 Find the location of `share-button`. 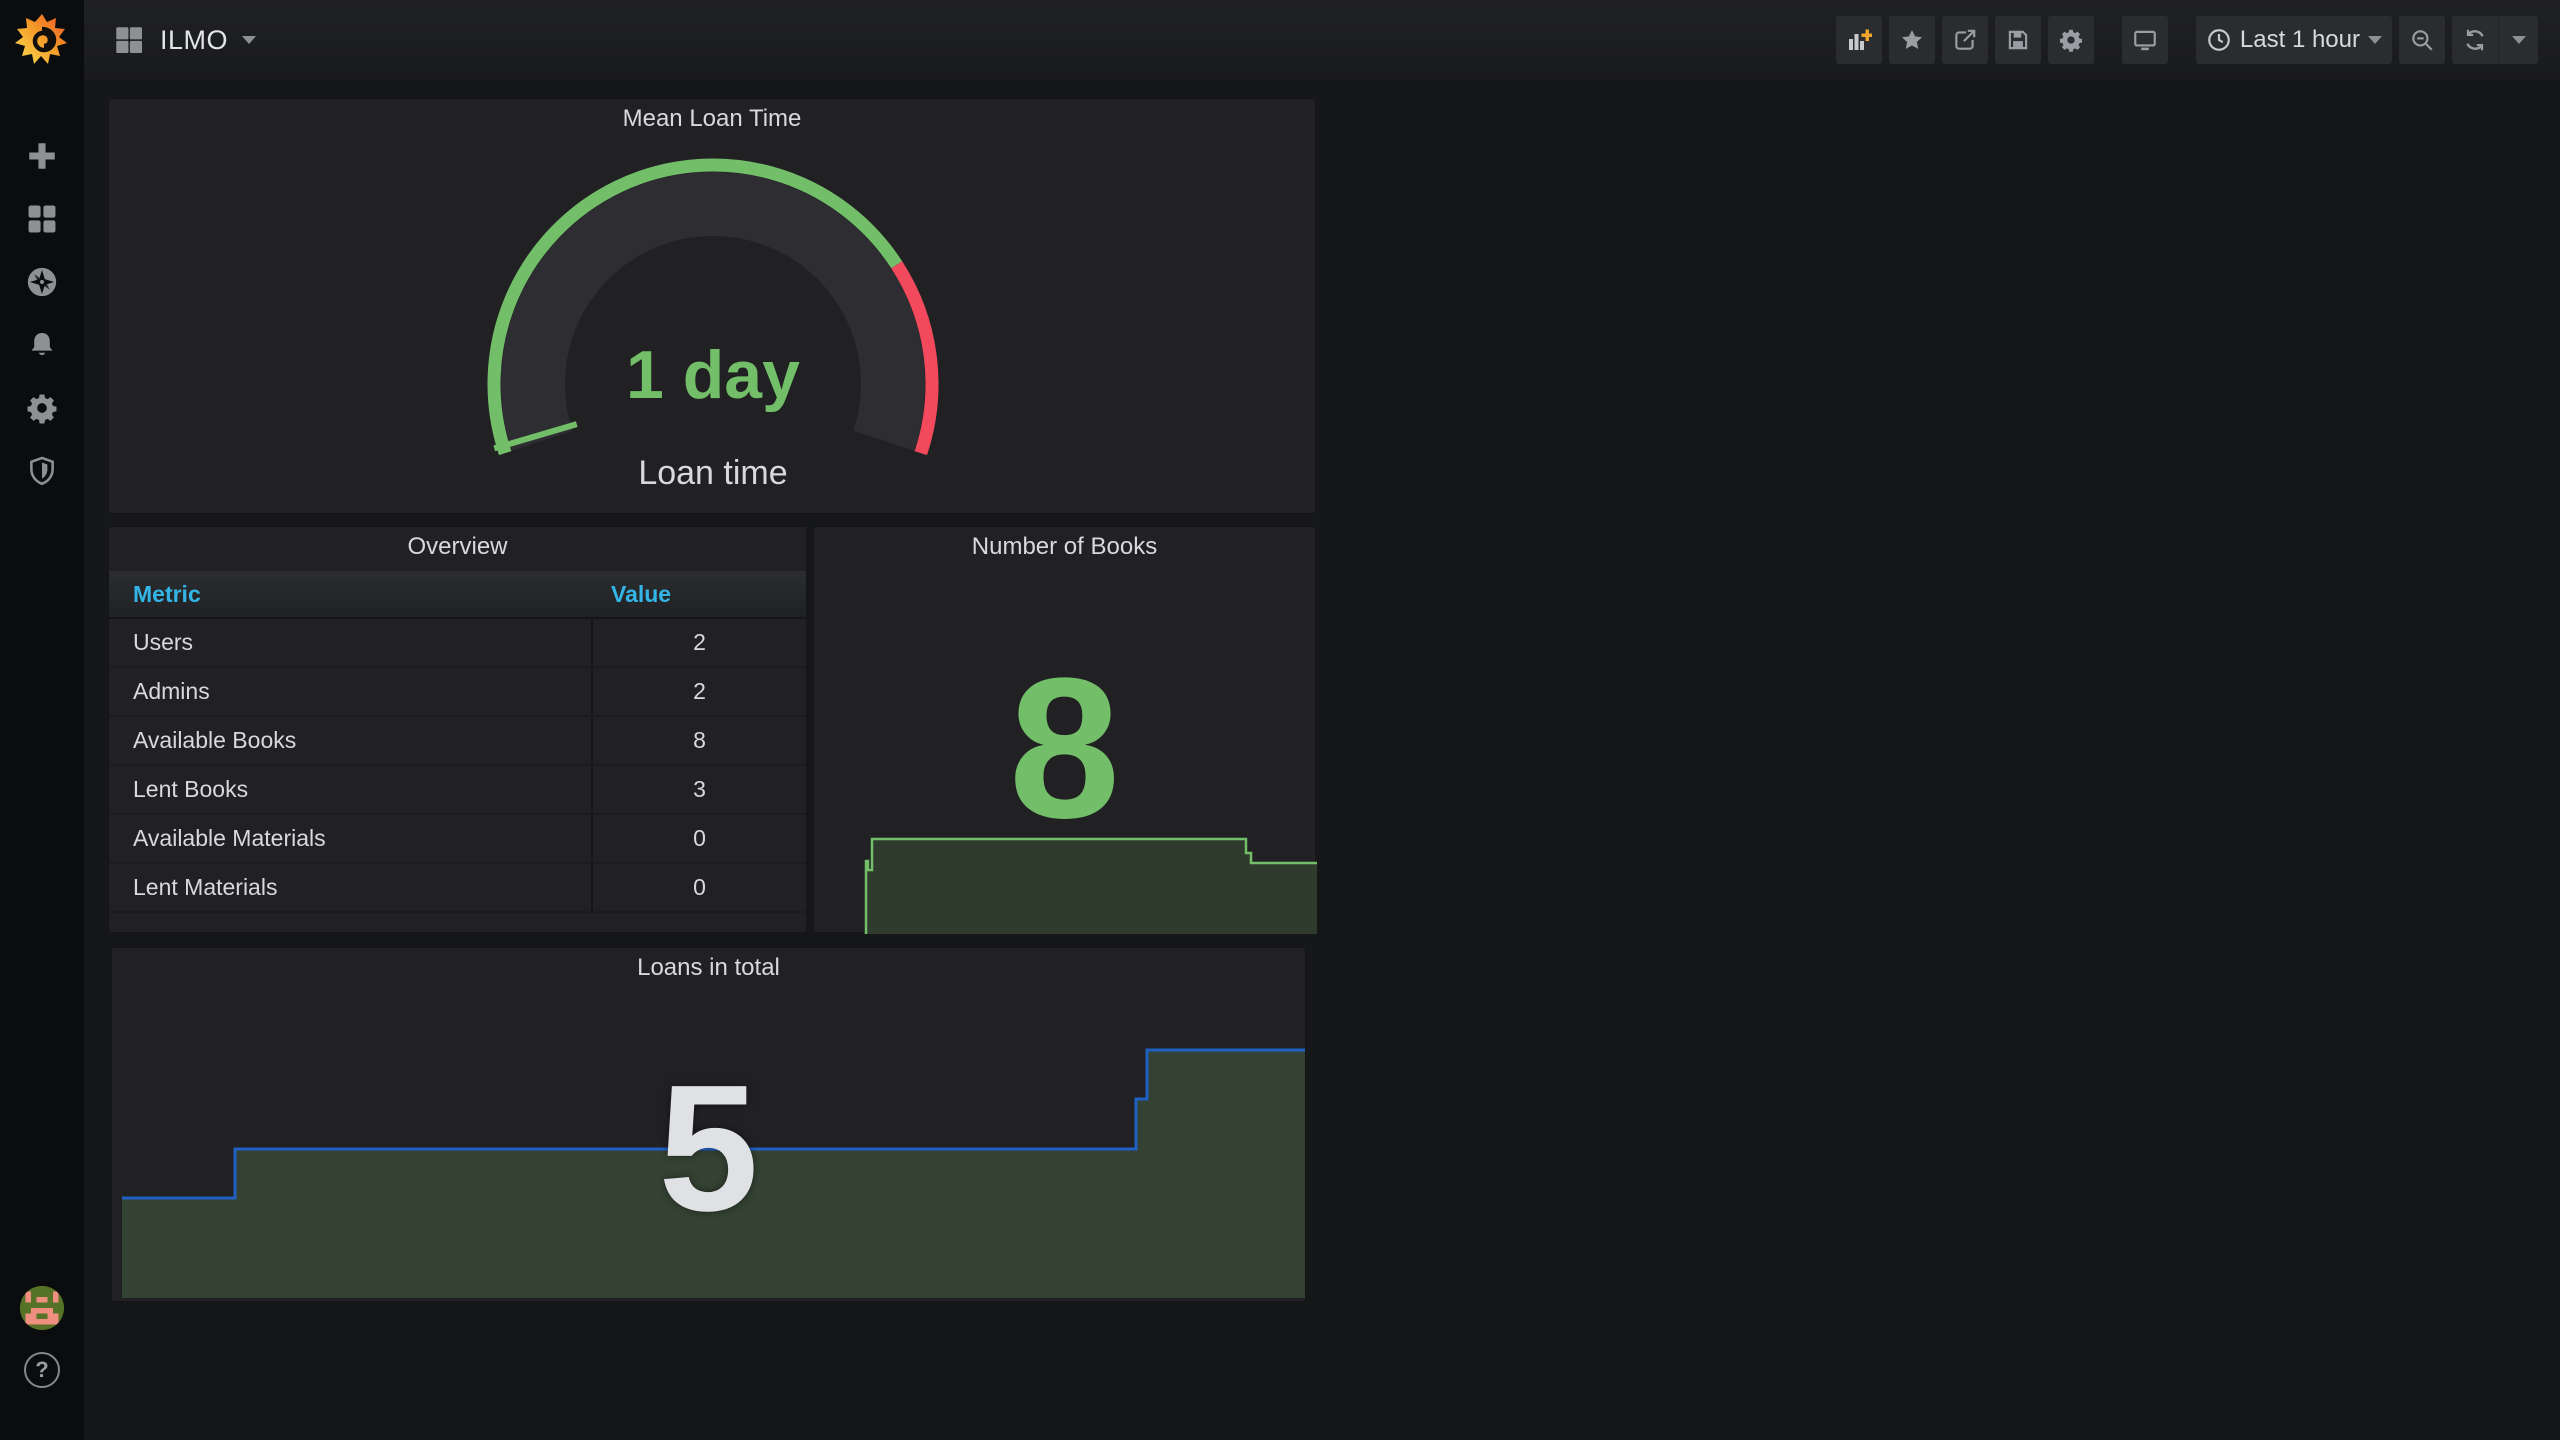

share-button is located at coordinates (1964, 40).